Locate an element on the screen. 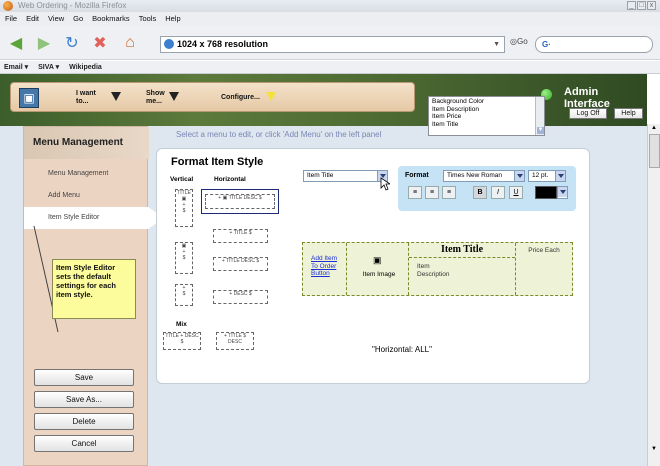  option-item-price: Item Price is located at coordinates (486, 117).